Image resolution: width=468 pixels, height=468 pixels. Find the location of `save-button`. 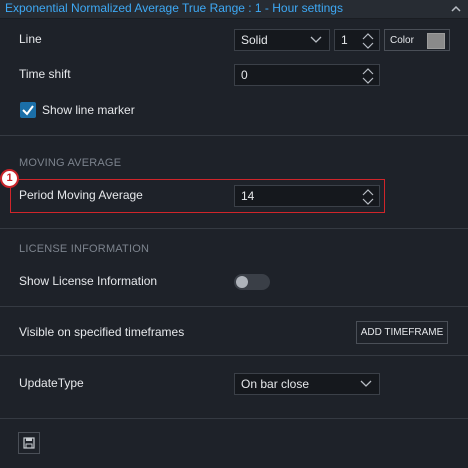

save-button is located at coordinates (29, 443).